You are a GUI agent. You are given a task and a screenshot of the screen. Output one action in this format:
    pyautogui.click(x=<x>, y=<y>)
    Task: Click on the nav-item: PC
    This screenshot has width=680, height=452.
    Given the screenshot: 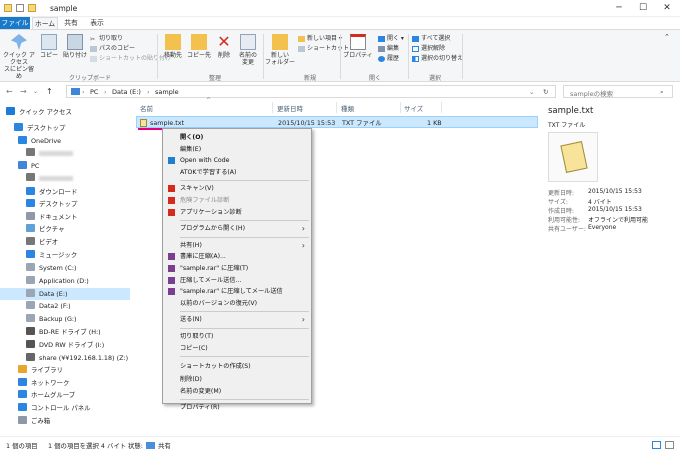 What is the action you would take?
    pyautogui.click(x=65, y=166)
    